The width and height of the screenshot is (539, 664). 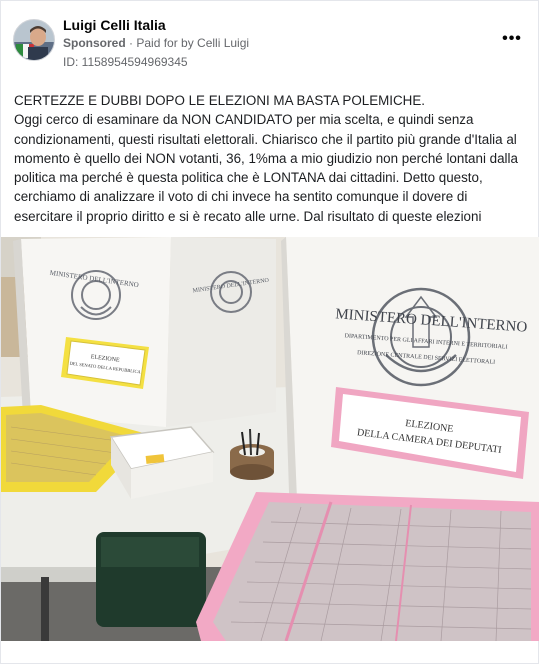 I want to click on more-options-icon: •••, so click(x=512, y=39).